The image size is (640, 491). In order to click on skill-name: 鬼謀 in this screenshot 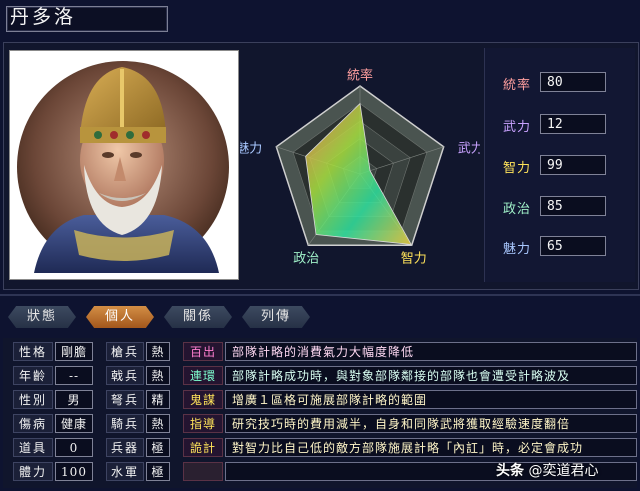, I will do `click(203, 399)`.